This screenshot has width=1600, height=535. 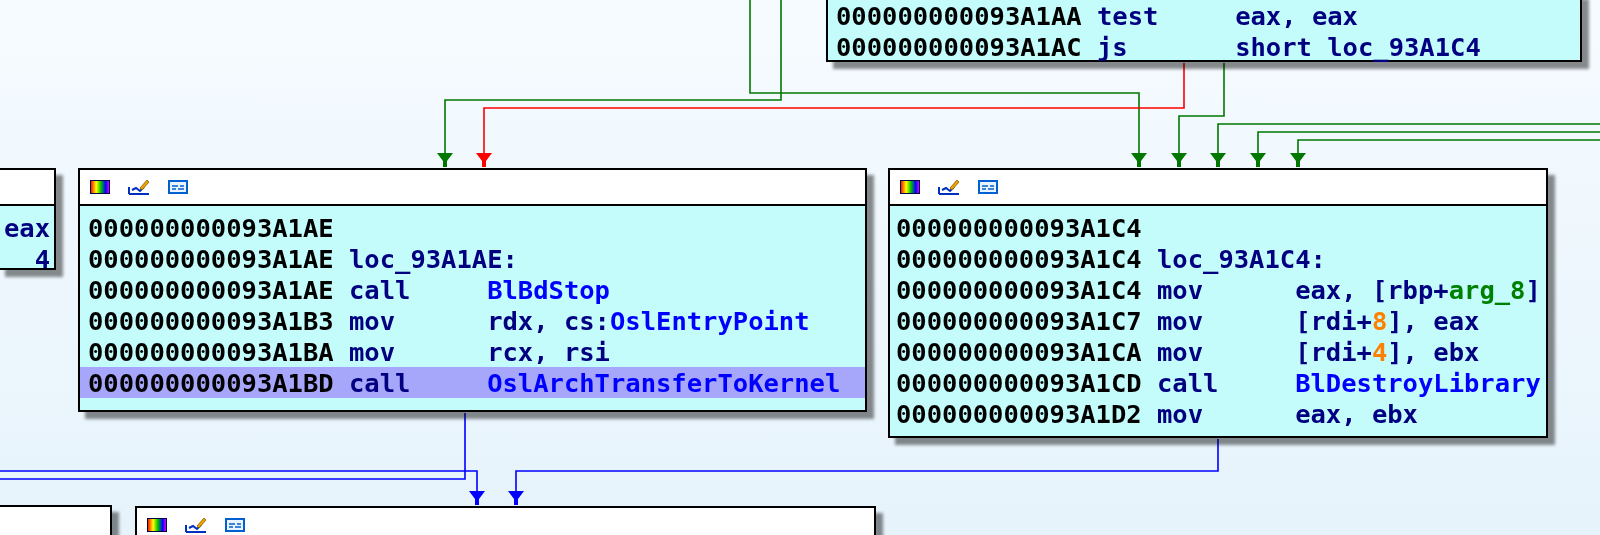 What do you see at coordinates (959, 46) in the screenshot?
I see `address-text: 000000000093A1AC` at bounding box center [959, 46].